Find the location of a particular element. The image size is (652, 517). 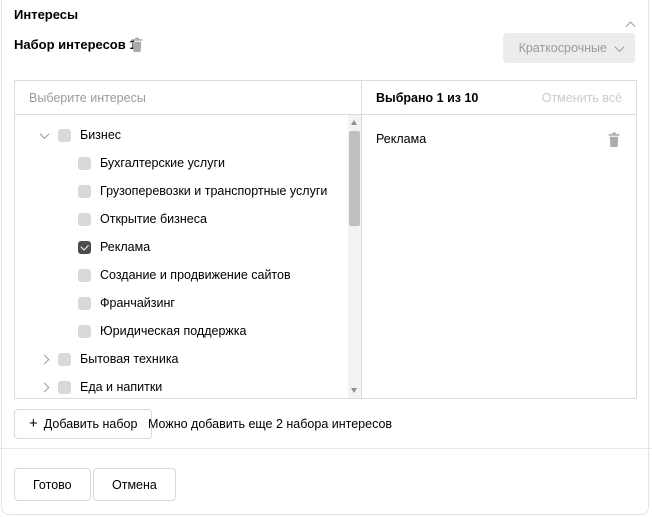

interest-duration-dropdown: Краткосрочные is located at coordinates (568, 48).